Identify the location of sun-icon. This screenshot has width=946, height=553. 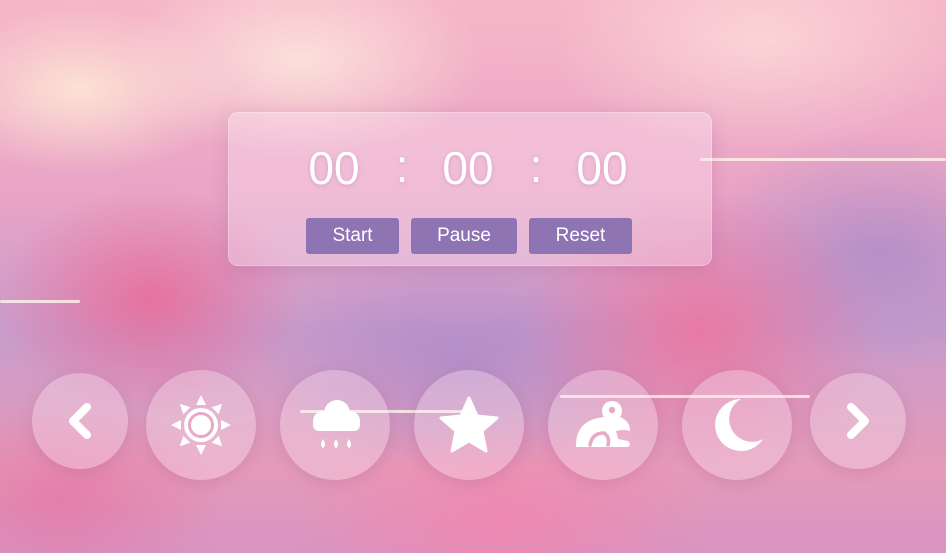
(201, 425).